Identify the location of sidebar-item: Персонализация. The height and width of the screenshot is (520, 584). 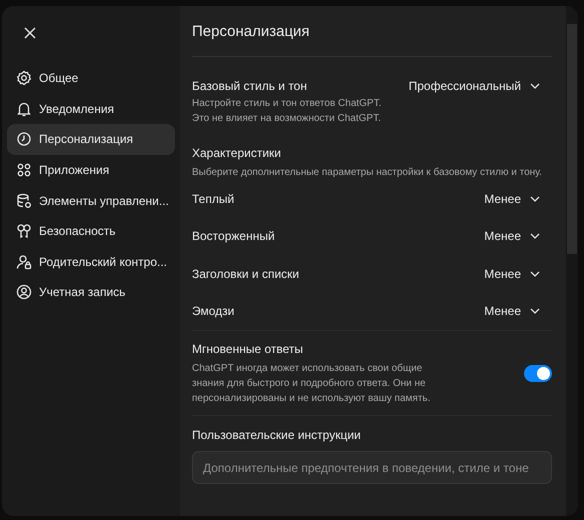
(91, 139).